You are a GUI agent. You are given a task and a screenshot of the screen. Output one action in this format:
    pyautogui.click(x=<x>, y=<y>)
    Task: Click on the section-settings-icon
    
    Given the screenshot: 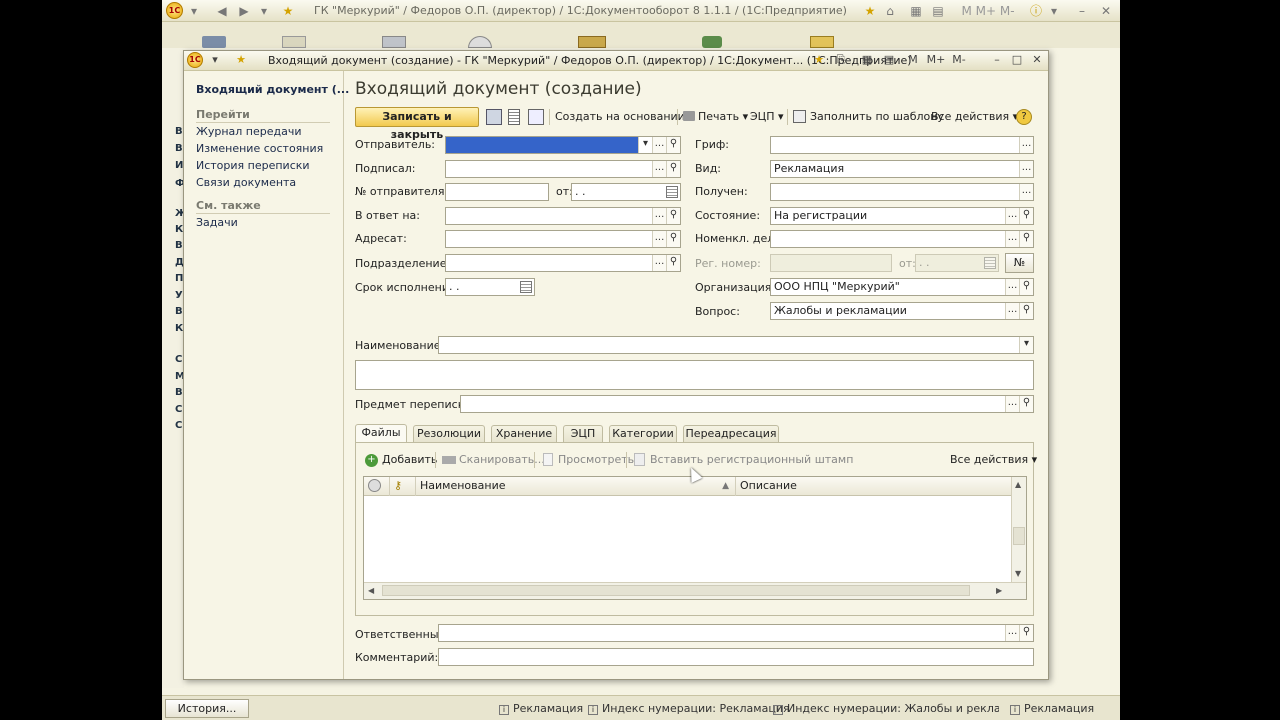 What is the action you would take?
    pyautogui.click(x=822, y=42)
    